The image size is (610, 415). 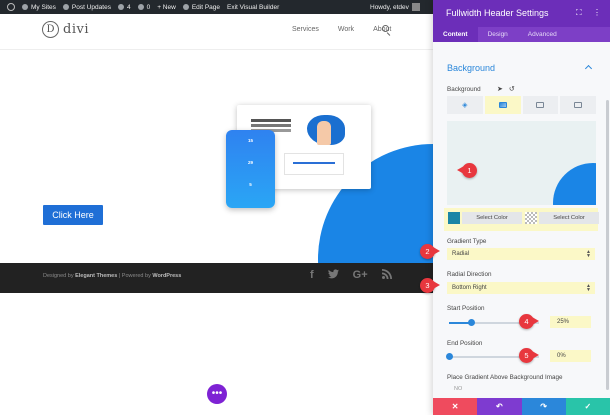 I want to click on image-icon, so click(x=540, y=105).